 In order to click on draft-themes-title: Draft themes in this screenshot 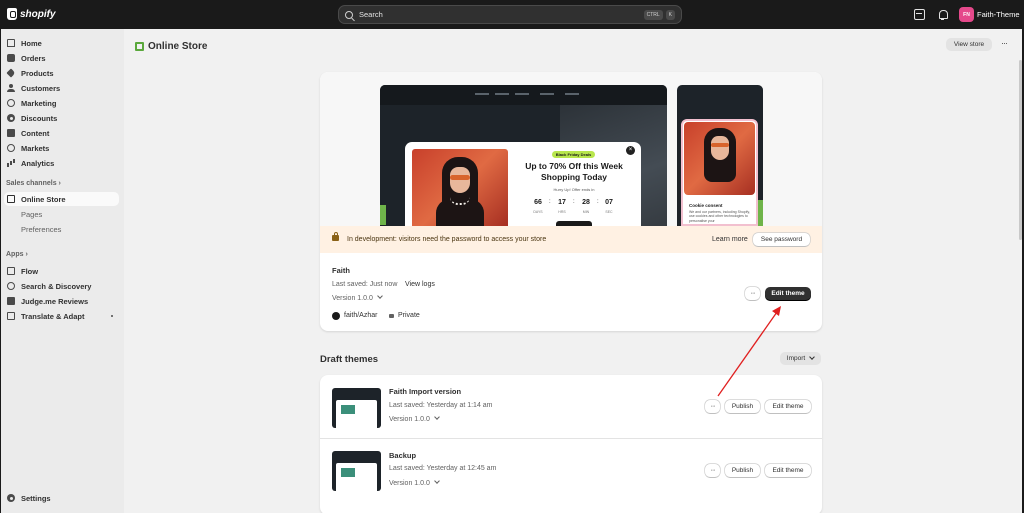, I will do `click(349, 359)`.